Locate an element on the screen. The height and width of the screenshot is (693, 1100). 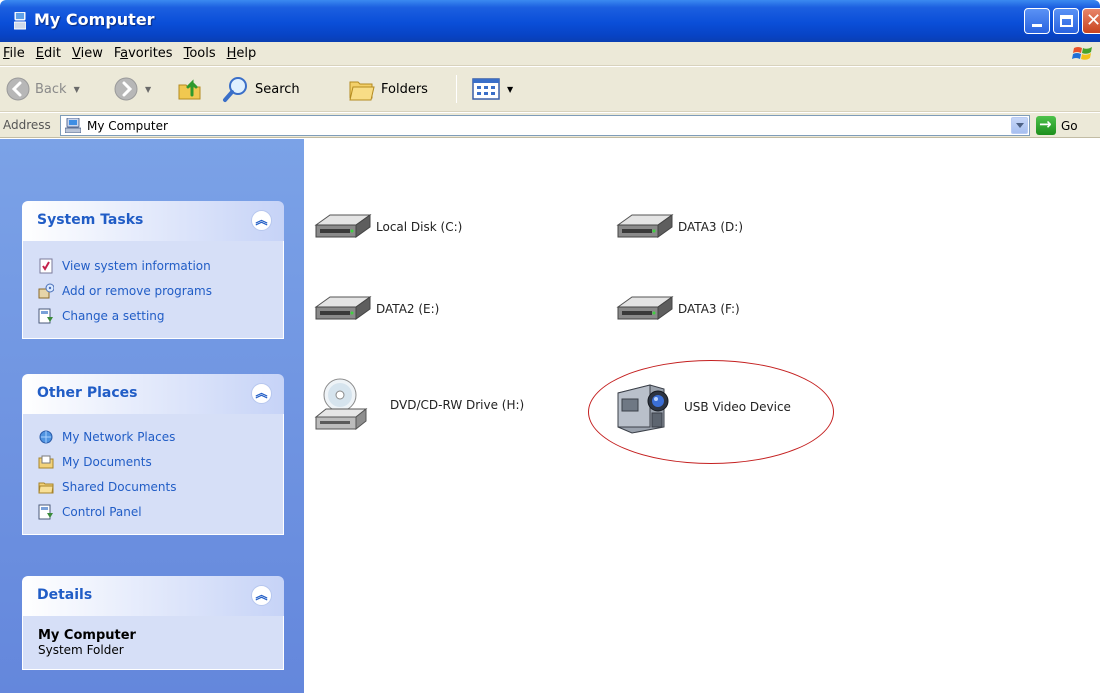
windows-logo-icon is located at coordinates (1082, 53).